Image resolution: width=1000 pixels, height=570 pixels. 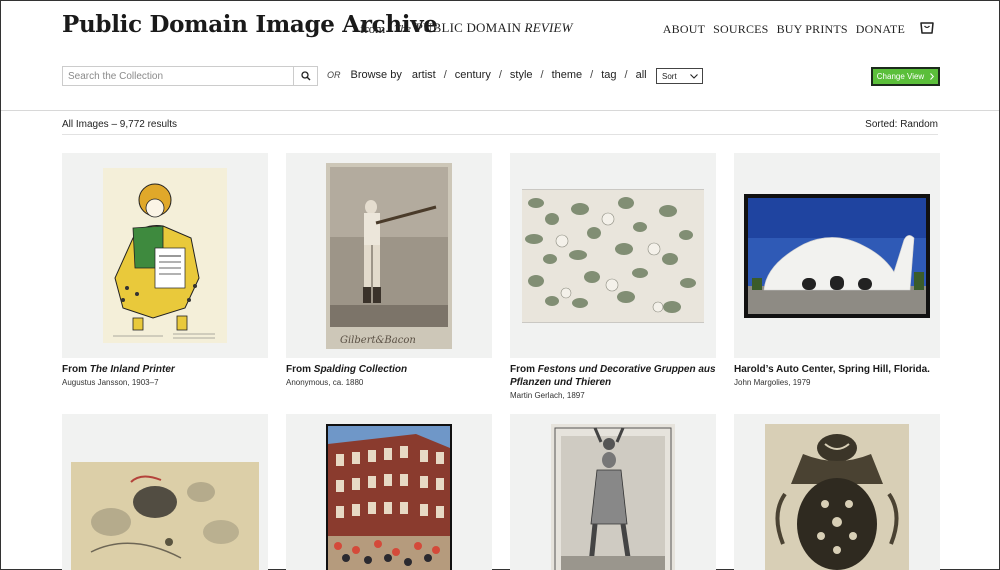 What do you see at coordinates (932, 76) in the screenshot?
I see `chevron-right-icon` at bounding box center [932, 76].